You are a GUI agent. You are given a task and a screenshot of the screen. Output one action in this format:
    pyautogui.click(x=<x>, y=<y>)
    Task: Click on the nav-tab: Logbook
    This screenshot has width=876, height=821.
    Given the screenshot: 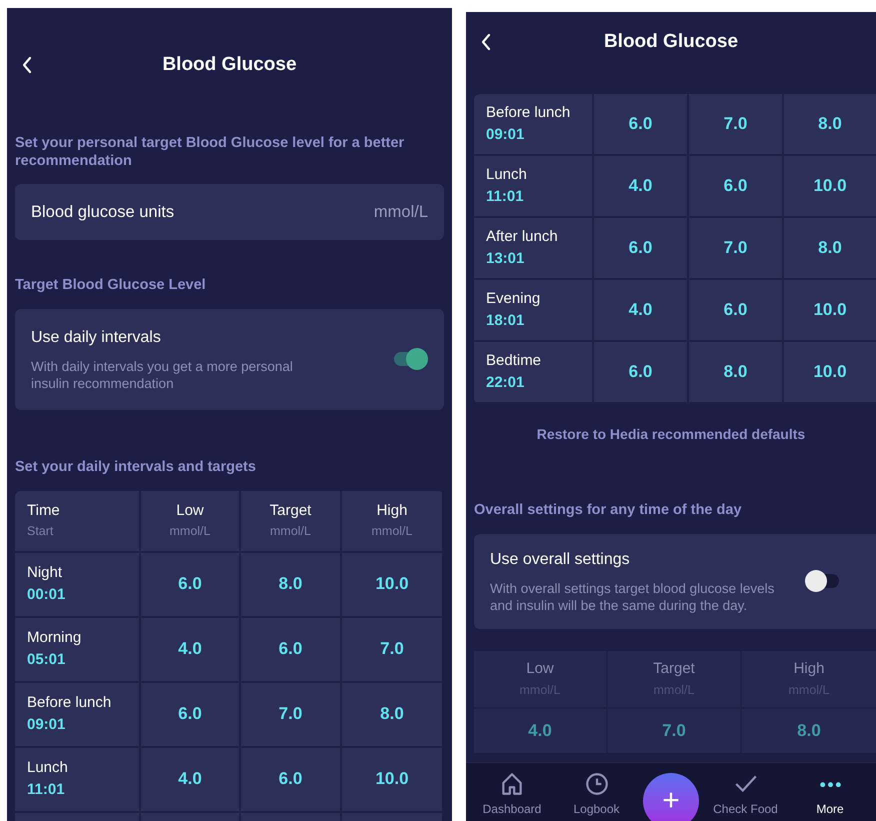 What is the action you would take?
    pyautogui.click(x=596, y=794)
    